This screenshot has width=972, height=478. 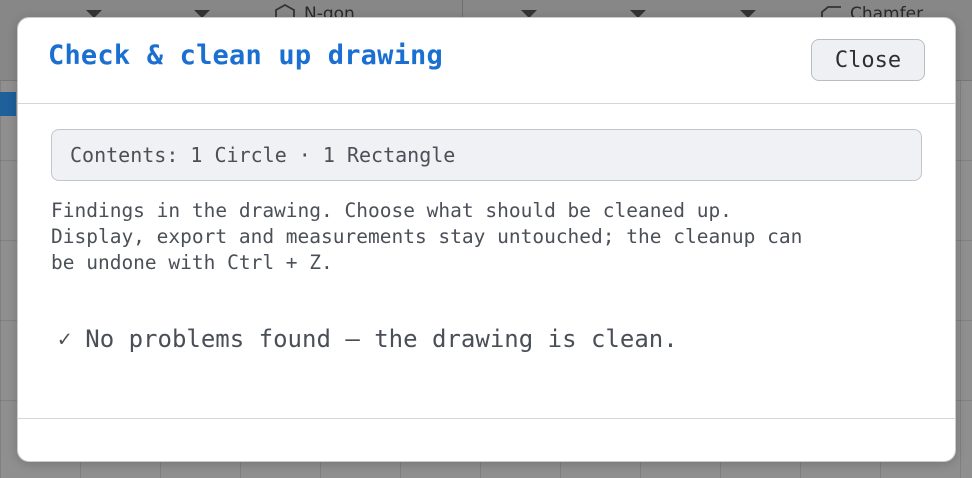 I want to click on dialog-title: Check & clean up drawing, so click(x=245, y=55).